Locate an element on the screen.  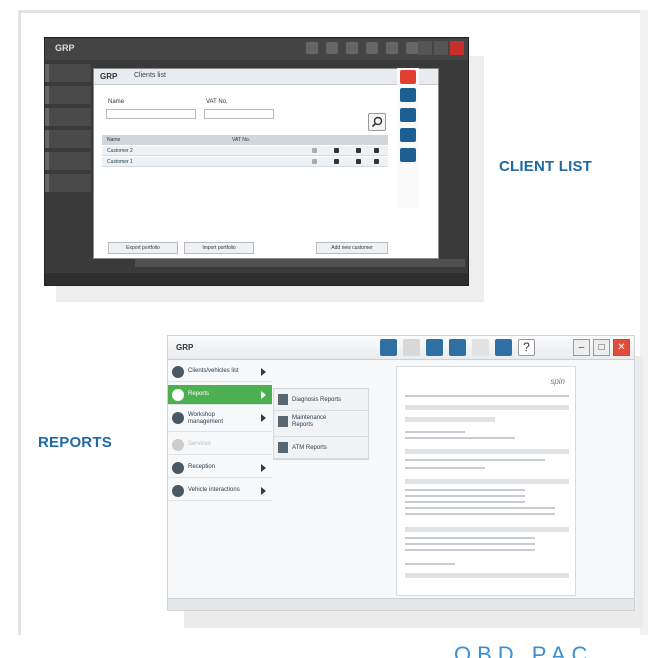
submenu-diagnosis-reports: Diagnosis Reports is located at coordinates (321, 400).